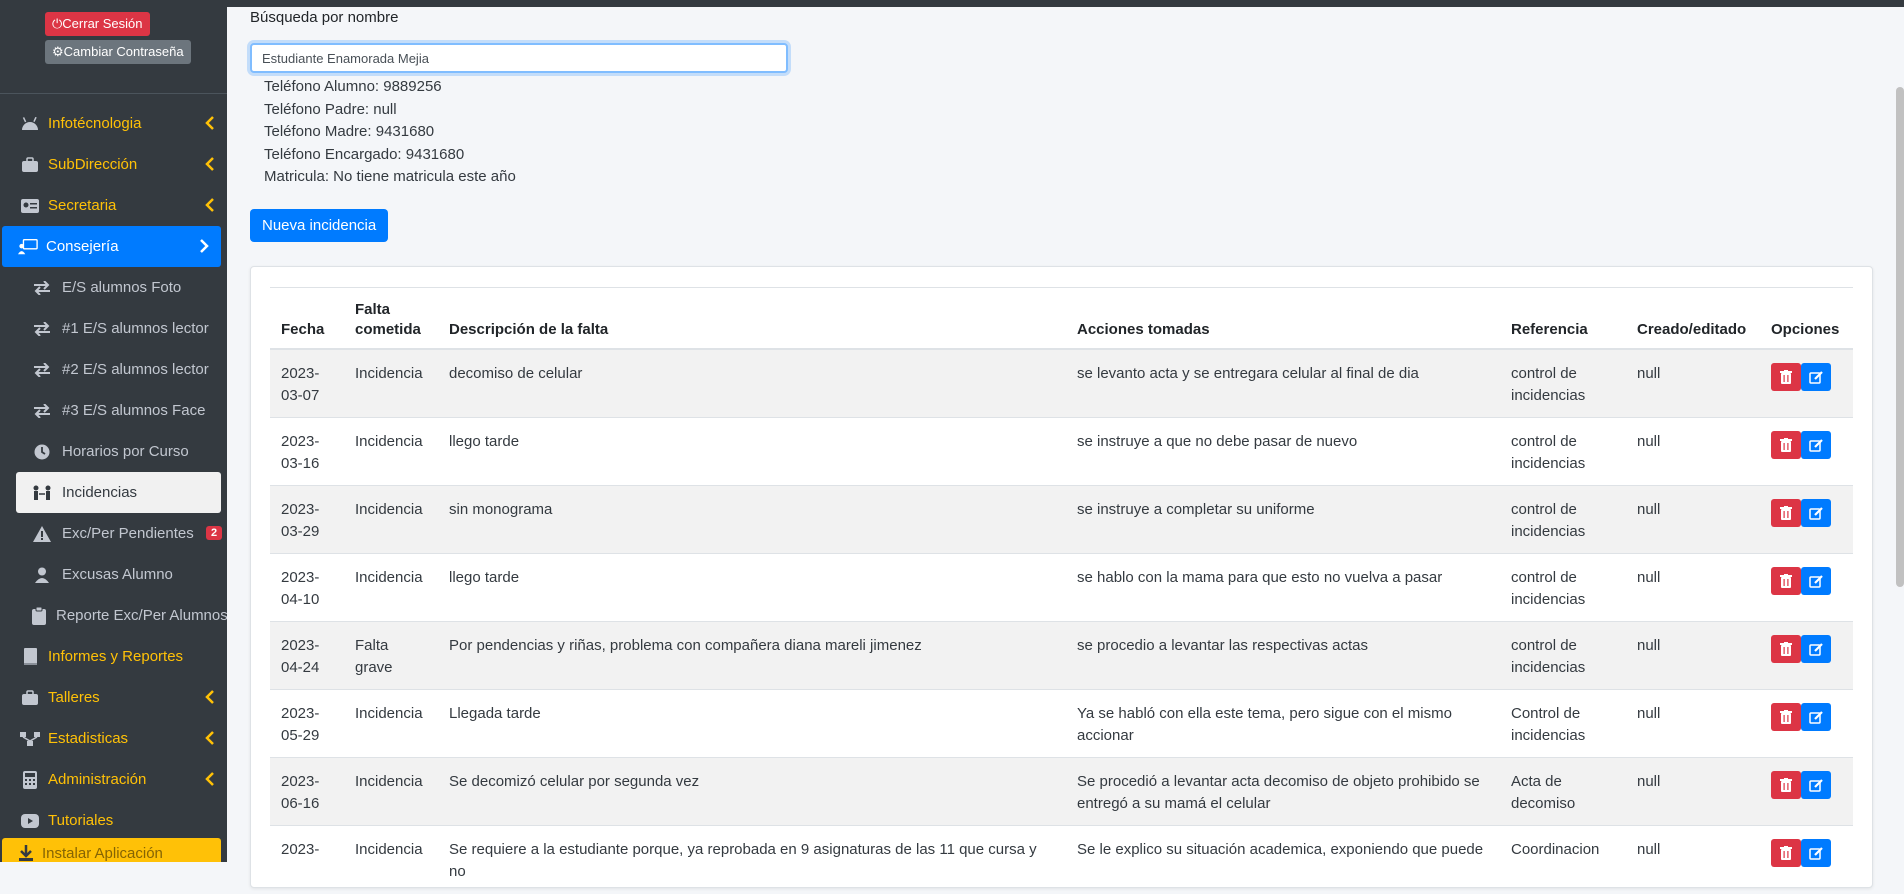 The image size is (1904, 894). What do you see at coordinates (519, 58) in the screenshot?
I see `search-input` at bounding box center [519, 58].